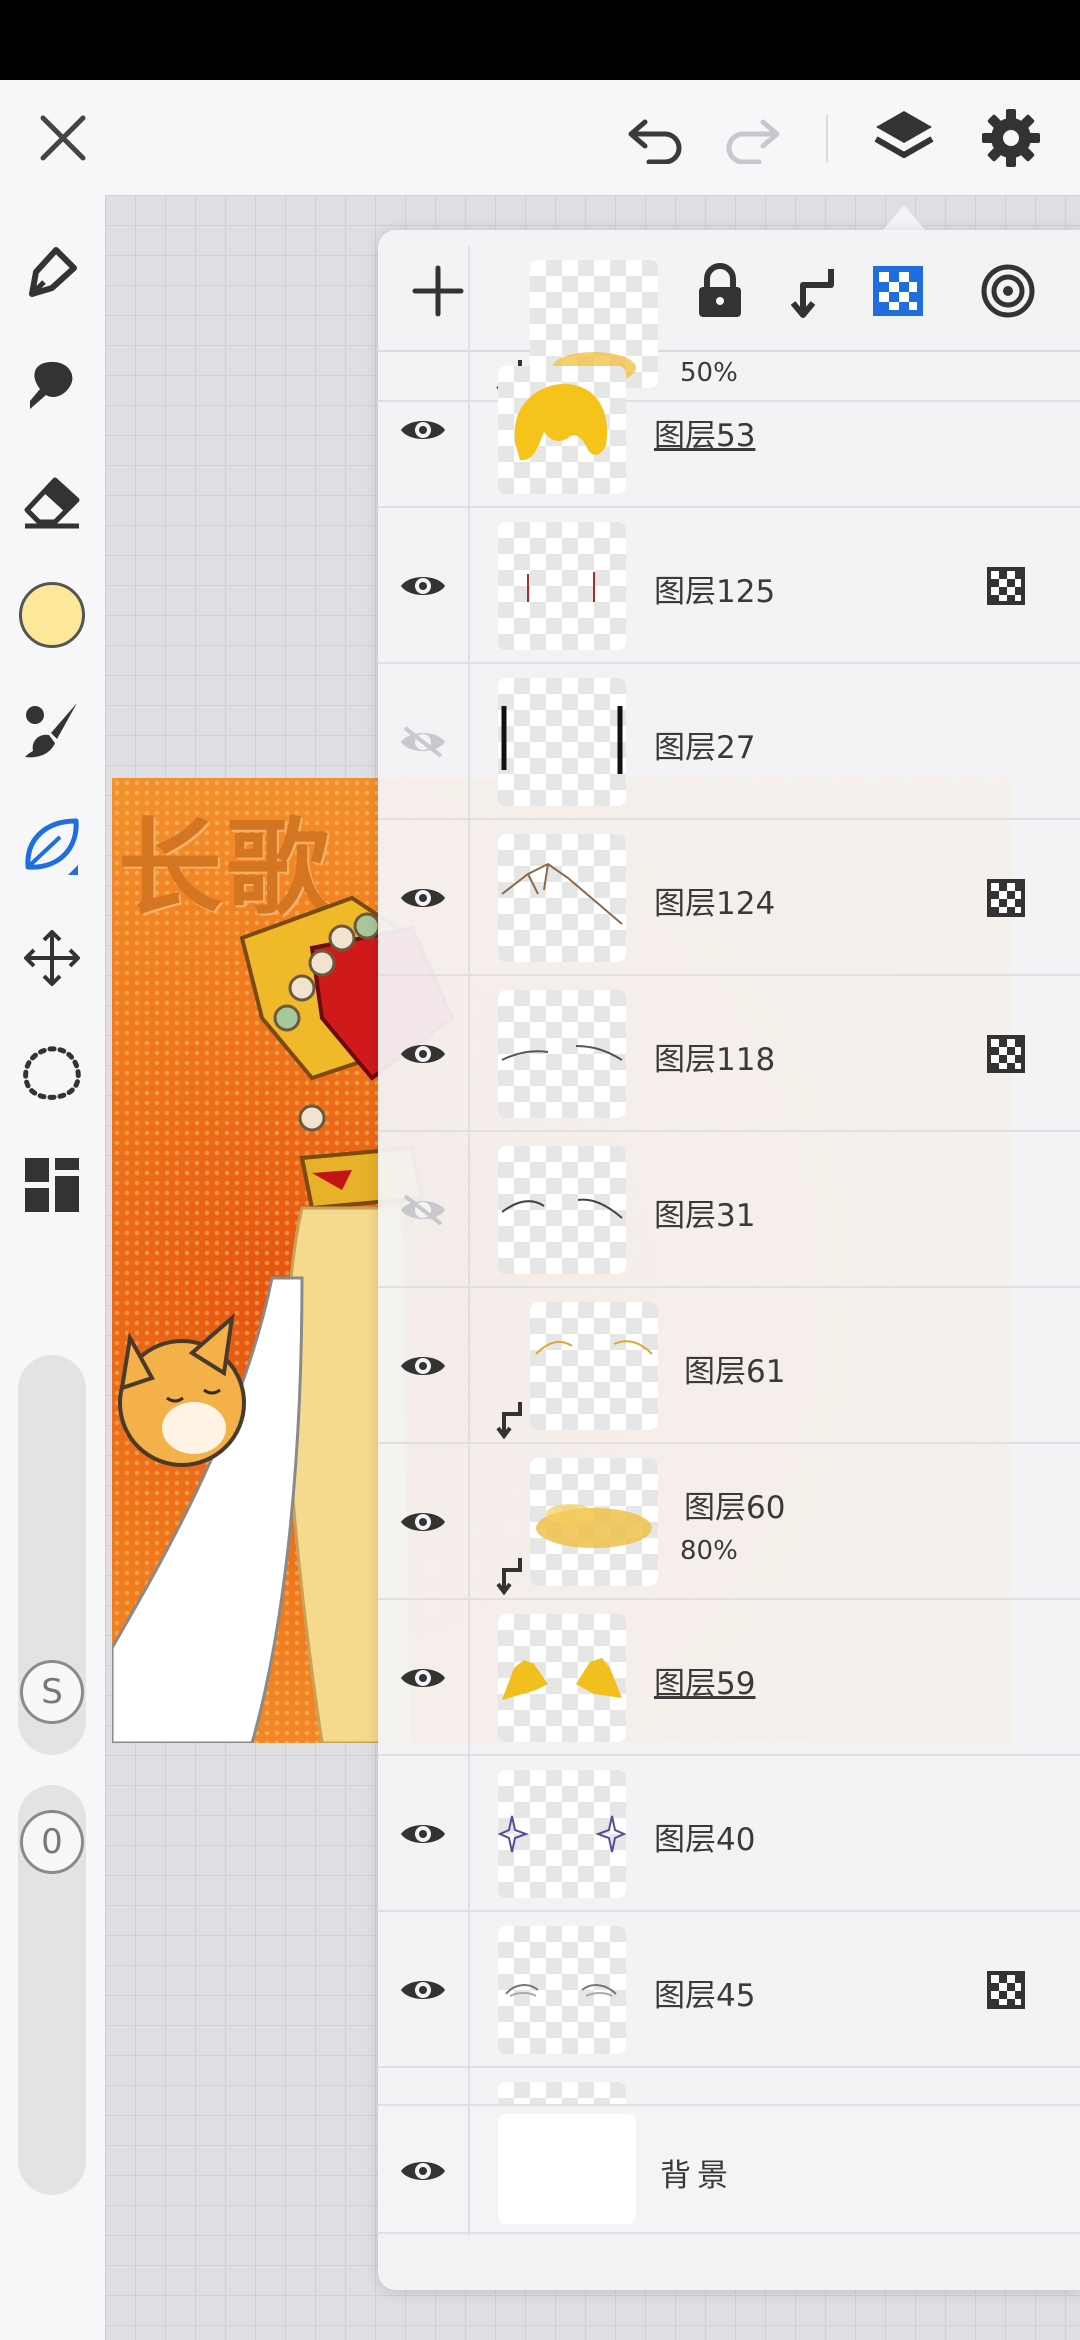 The image size is (1080, 2340). What do you see at coordinates (540, 137) in the screenshot?
I see `top-toolbar` at bounding box center [540, 137].